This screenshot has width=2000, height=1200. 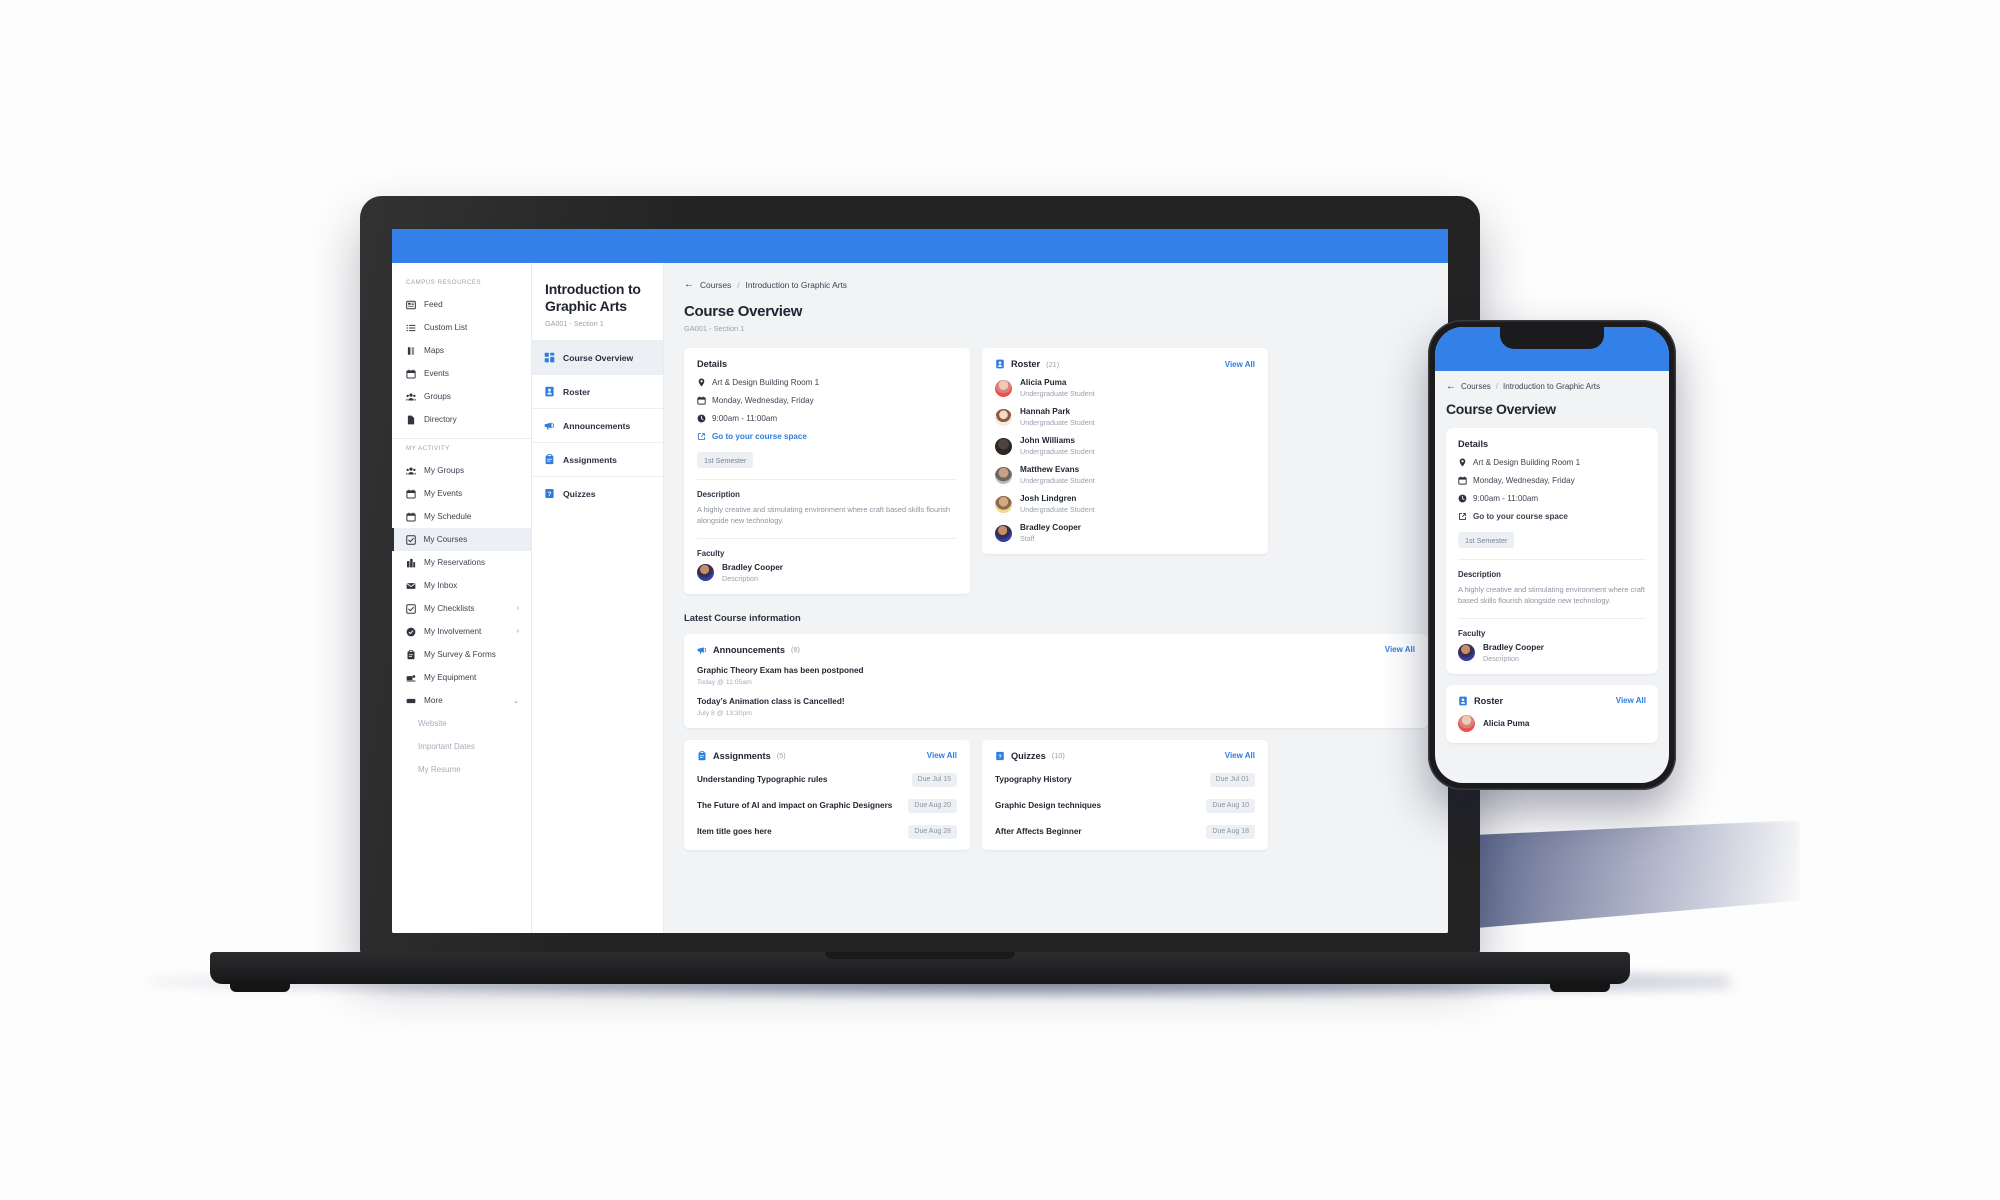 What do you see at coordinates (453, 631) in the screenshot?
I see `sidebar-item-label: My Involvement` at bounding box center [453, 631].